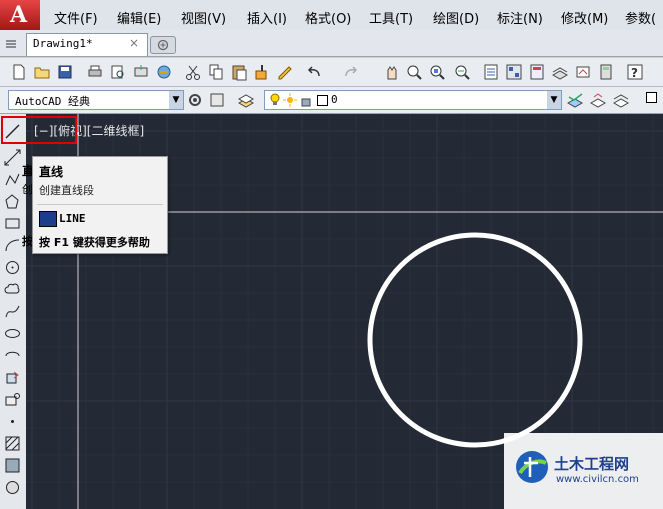  What do you see at coordinates (262, 72) in the screenshot?
I see `match-properties-icon` at bounding box center [262, 72].